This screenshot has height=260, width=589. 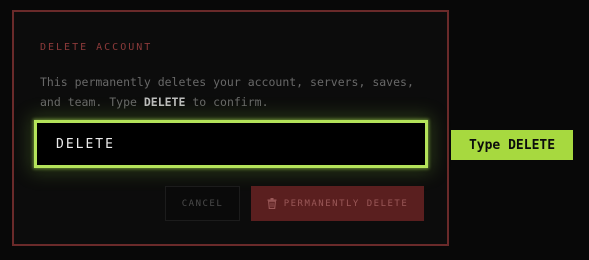 What do you see at coordinates (272, 203) in the screenshot?
I see `trash-icon` at bounding box center [272, 203].